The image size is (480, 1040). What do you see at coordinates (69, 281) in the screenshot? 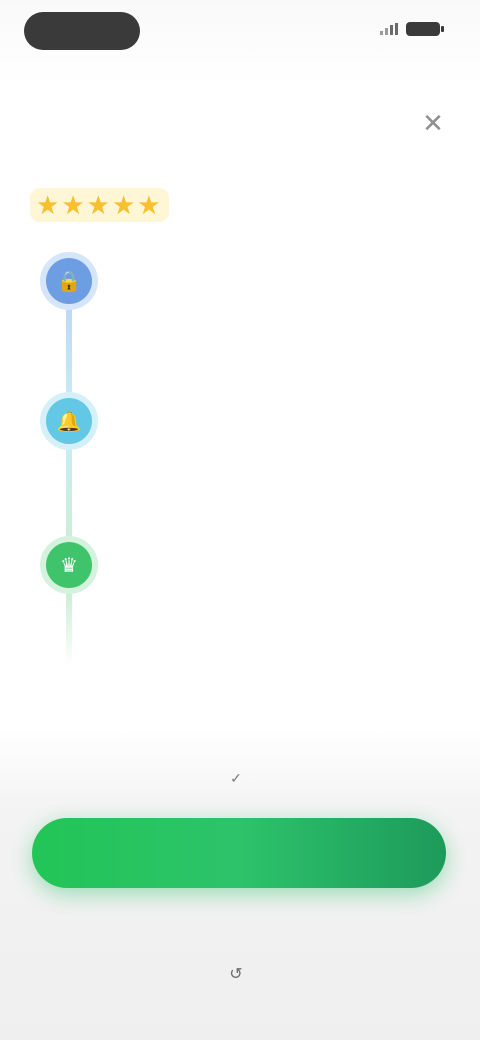
I see `lock-icon: 🔒` at bounding box center [69, 281].